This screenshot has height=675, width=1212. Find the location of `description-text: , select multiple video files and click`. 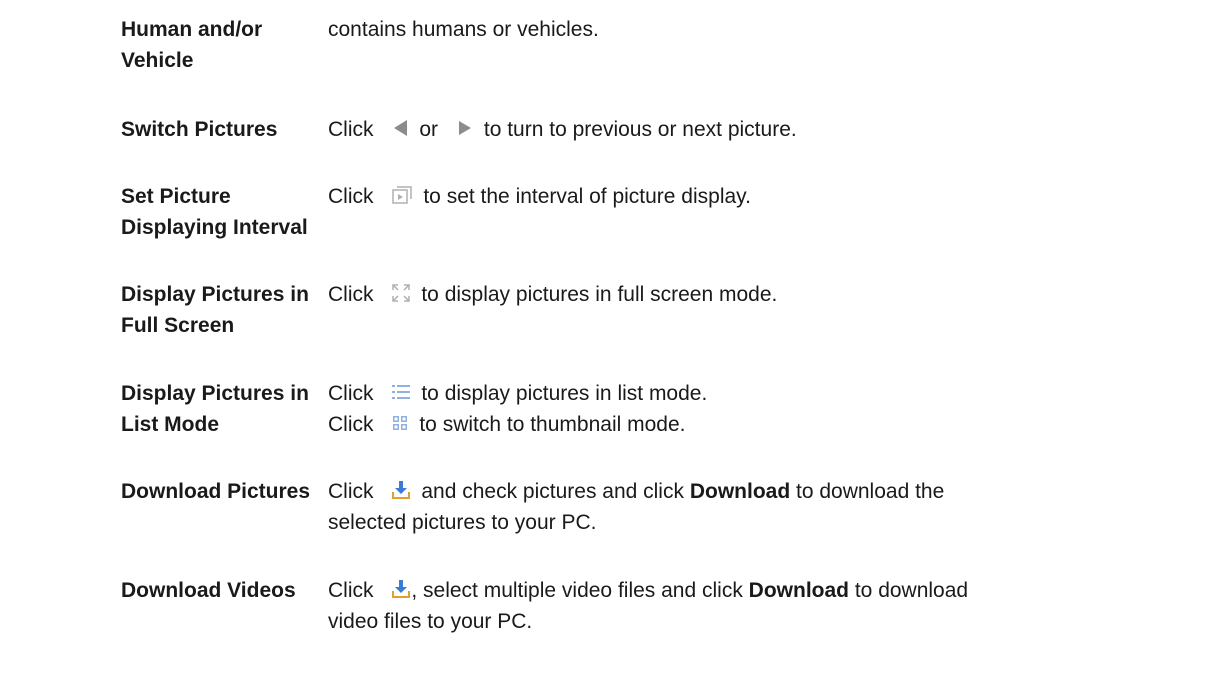

description-text: , select multiple video files and click is located at coordinates (577, 590).